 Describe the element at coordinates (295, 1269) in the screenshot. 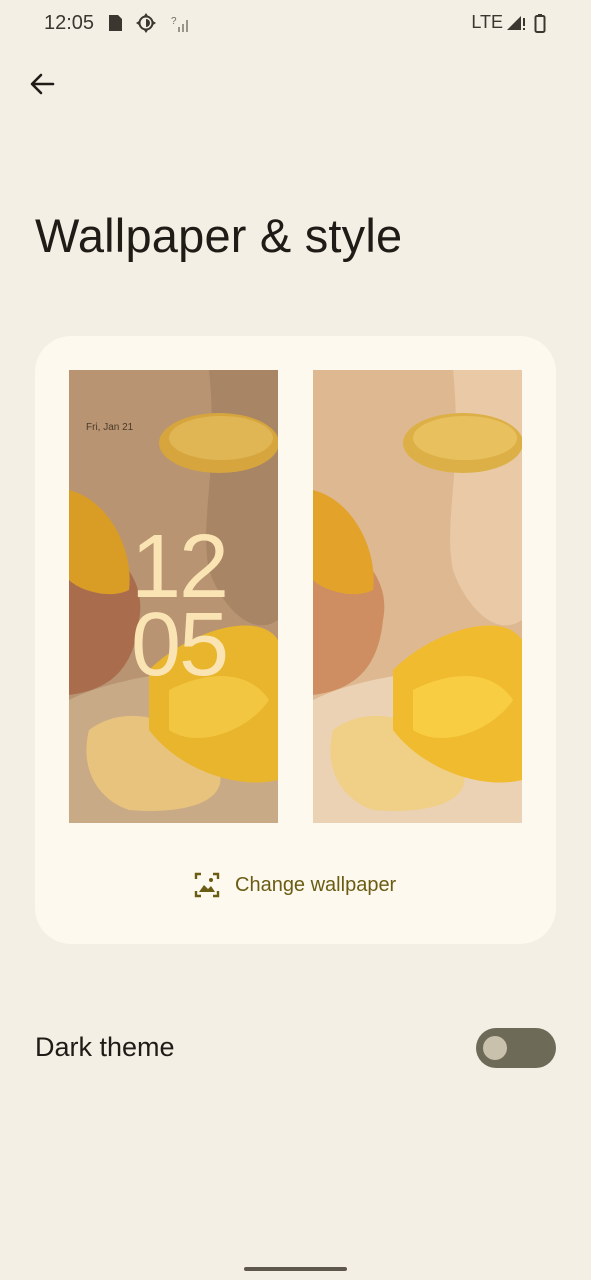

I see `gesture-nav-handle` at that location.